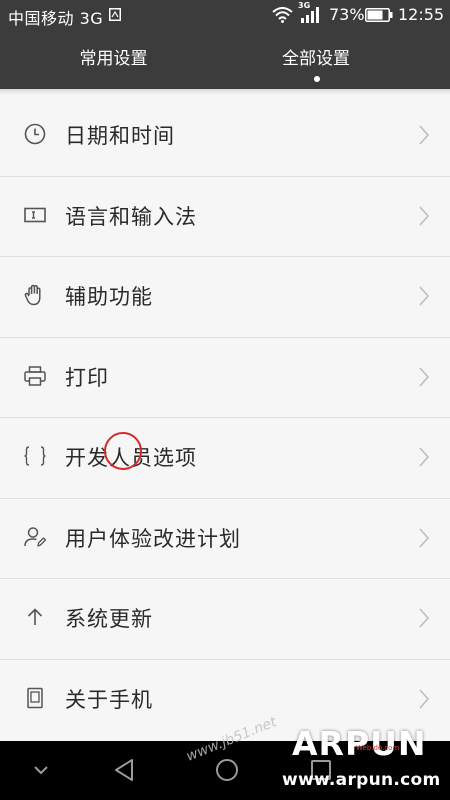 This screenshot has height=800, width=450. What do you see at coordinates (35, 698) in the screenshot?
I see `phone-info-icon` at bounding box center [35, 698].